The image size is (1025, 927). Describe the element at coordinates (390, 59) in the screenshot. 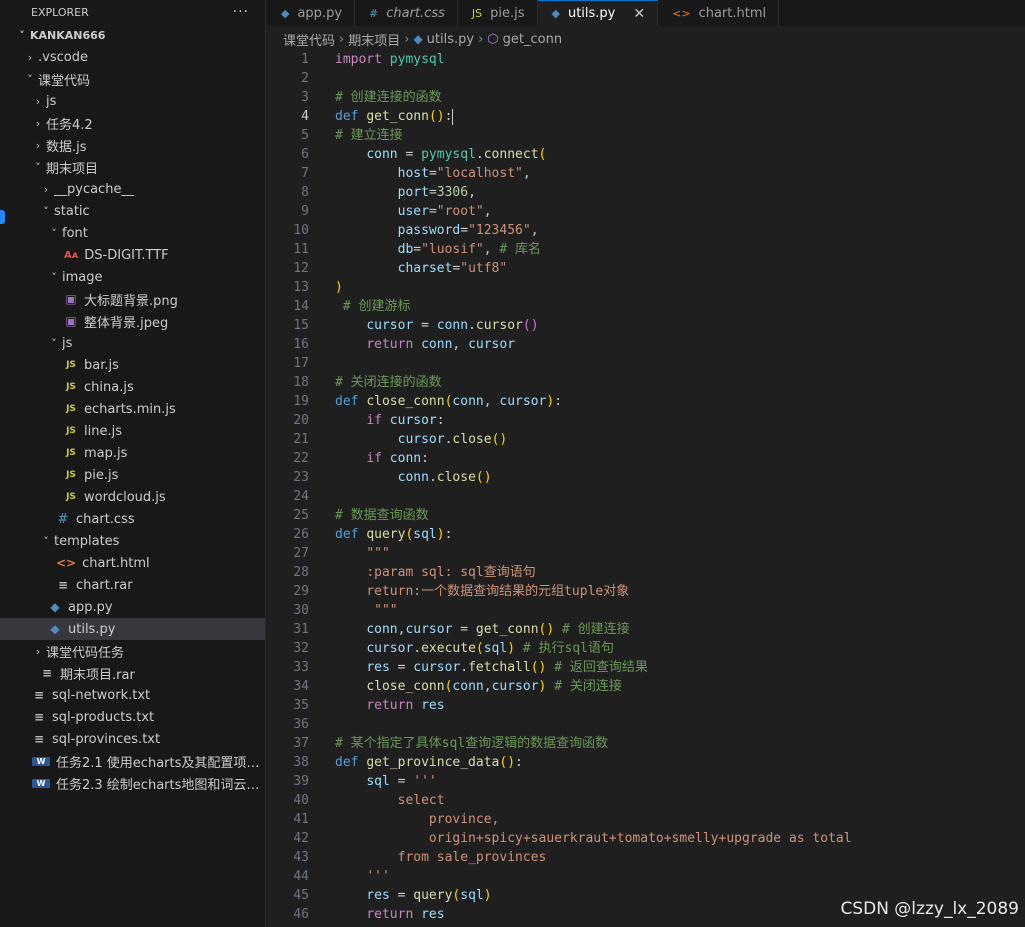

I see `code-text: import pymysql` at that location.